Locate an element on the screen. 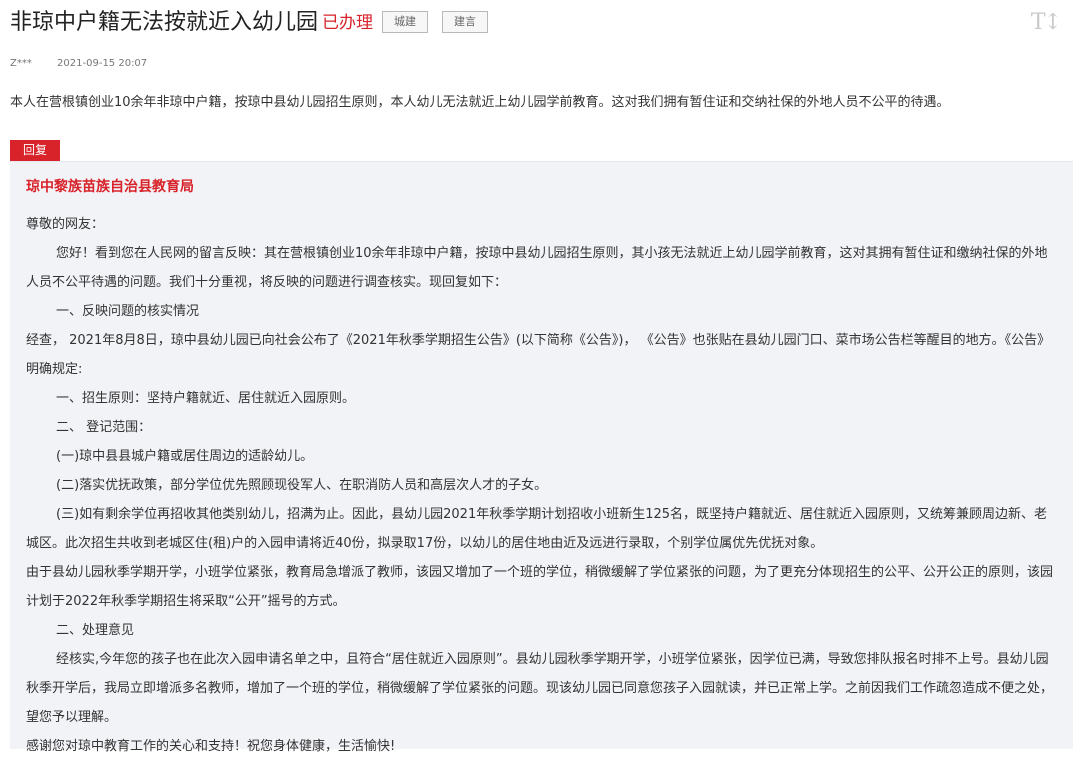  status-label: 已办理 is located at coordinates (347, 23).